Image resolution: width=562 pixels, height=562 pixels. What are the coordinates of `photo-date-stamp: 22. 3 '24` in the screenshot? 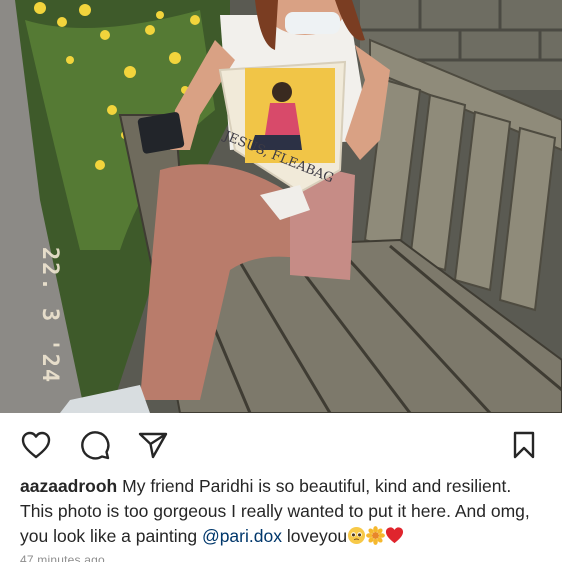 It's located at (50, 315).